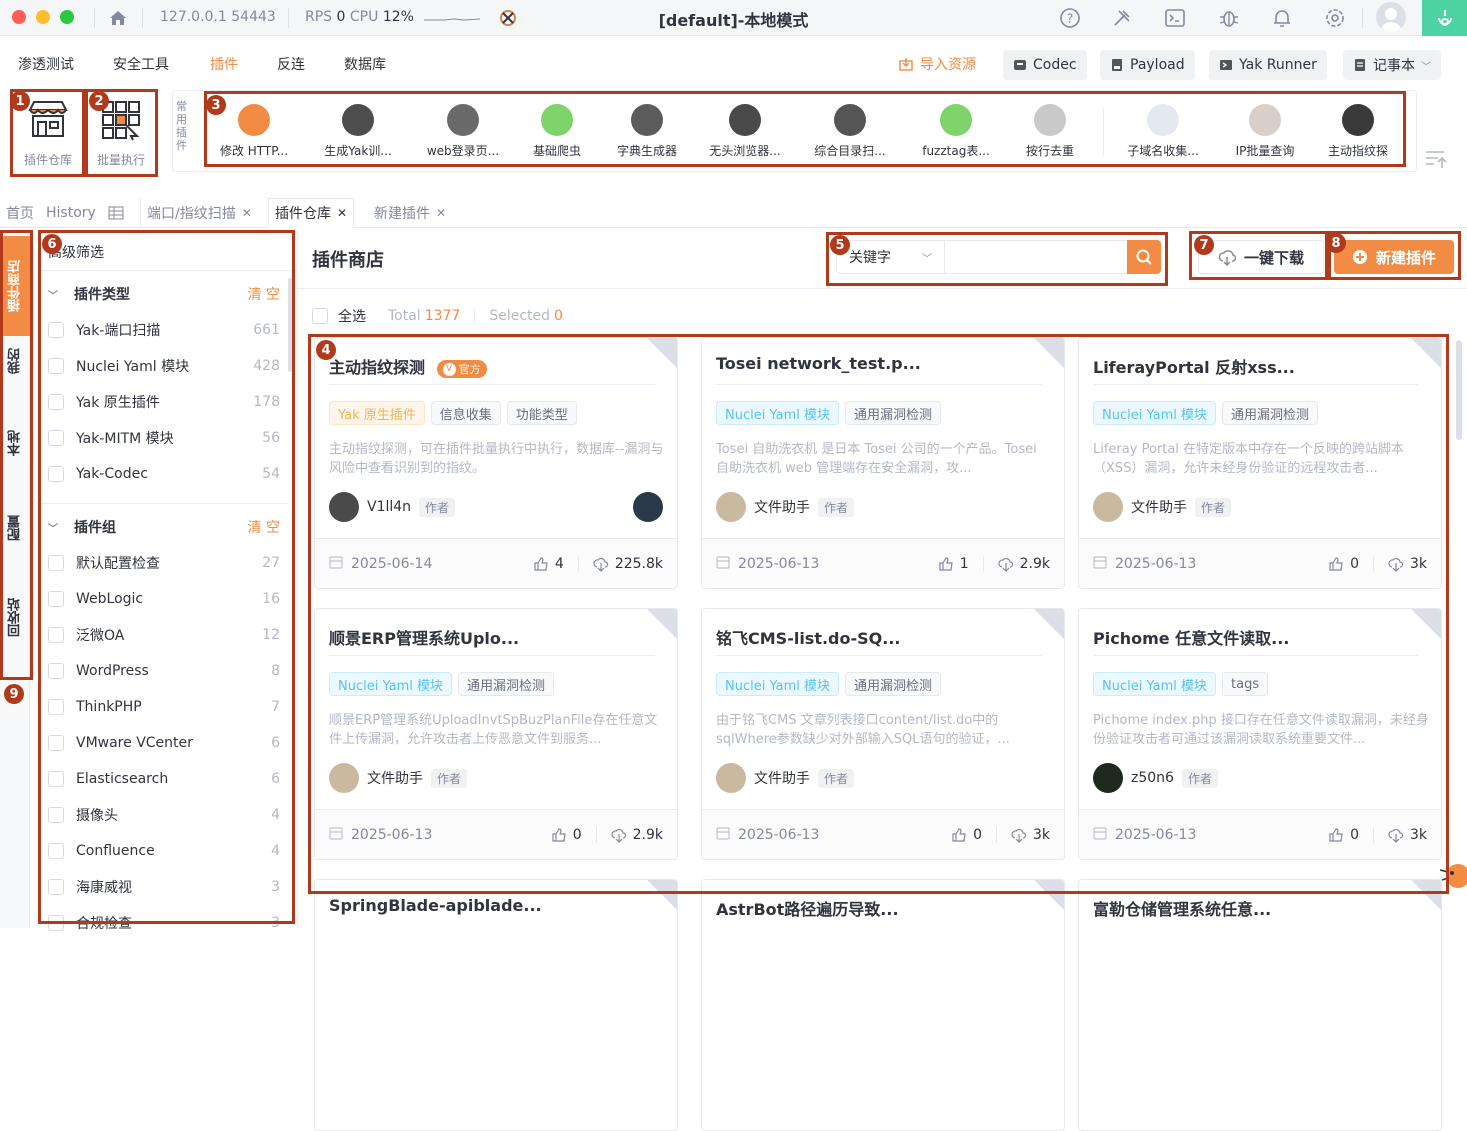 The height and width of the screenshot is (1131, 1467). Describe the element at coordinates (1050, 131) in the screenshot. I see `common-plugin-item: 按行去重` at that location.